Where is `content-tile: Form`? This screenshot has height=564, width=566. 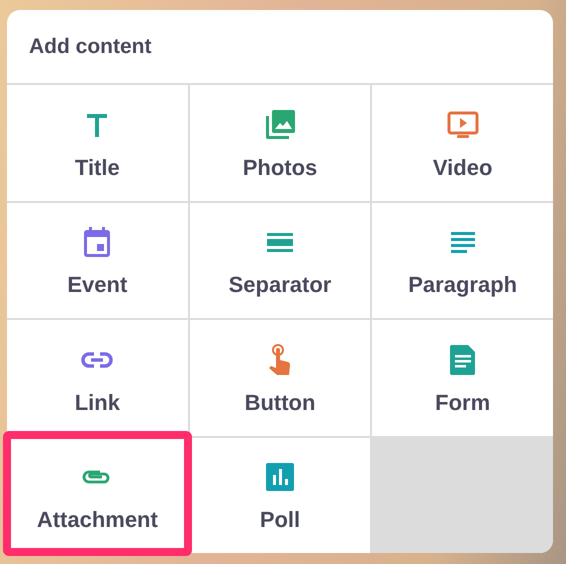 content-tile: Form is located at coordinates (462, 378).